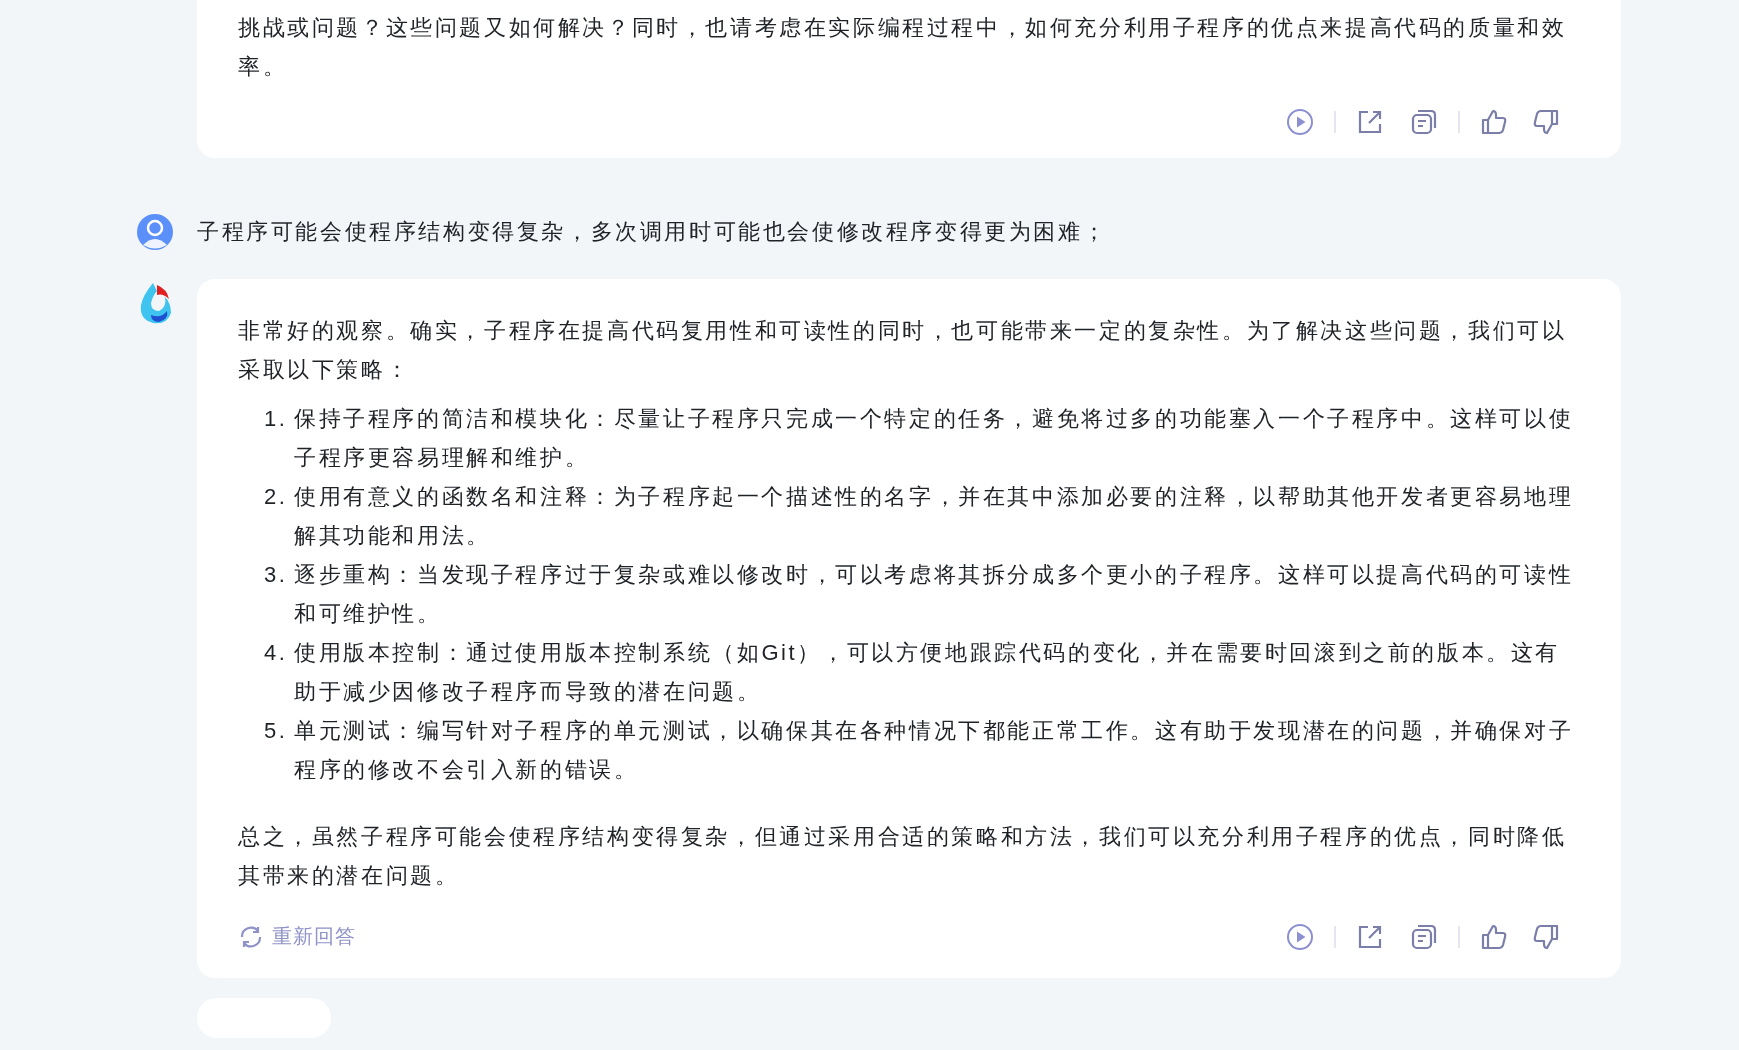 The image size is (1739, 1050). Describe the element at coordinates (903, 350) in the screenshot. I see `answer-paragraph: 非常好的观察。确实，子程序在提高代码复用性和可读性的同时，也可能带来一定的复杂性。为了解决这些问题，我们可以采取以下策略：` at that location.